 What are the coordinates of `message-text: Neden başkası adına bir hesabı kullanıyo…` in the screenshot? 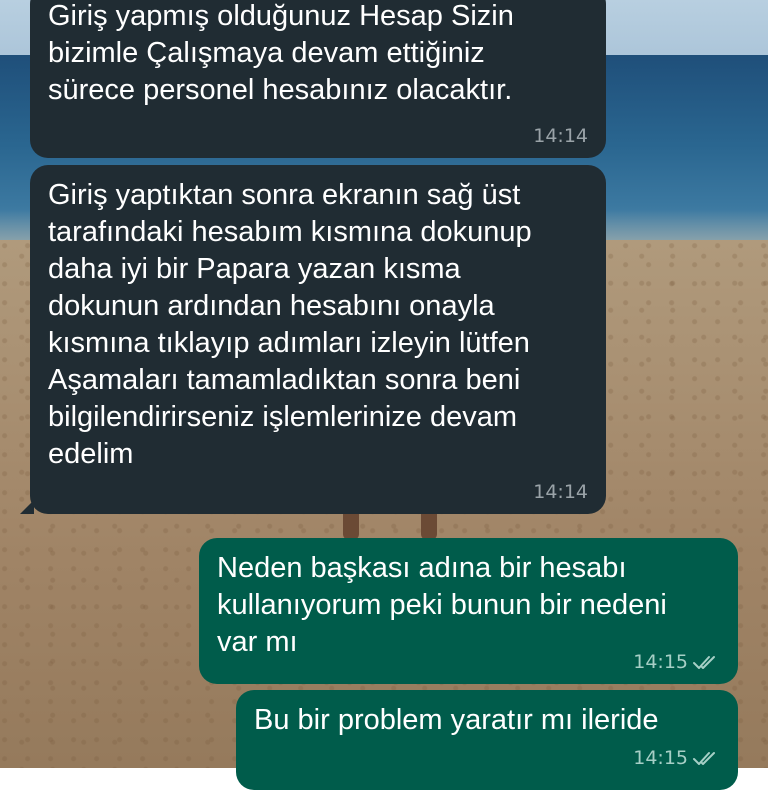 It's located at (442, 605).